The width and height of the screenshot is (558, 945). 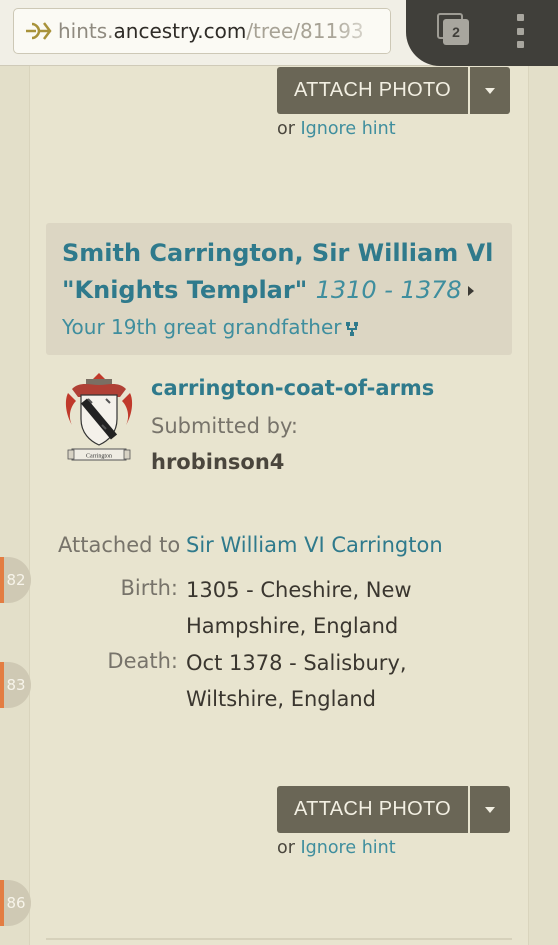 What do you see at coordinates (360, 31) in the screenshot?
I see `url-fade` at bounding box center [360, 31].